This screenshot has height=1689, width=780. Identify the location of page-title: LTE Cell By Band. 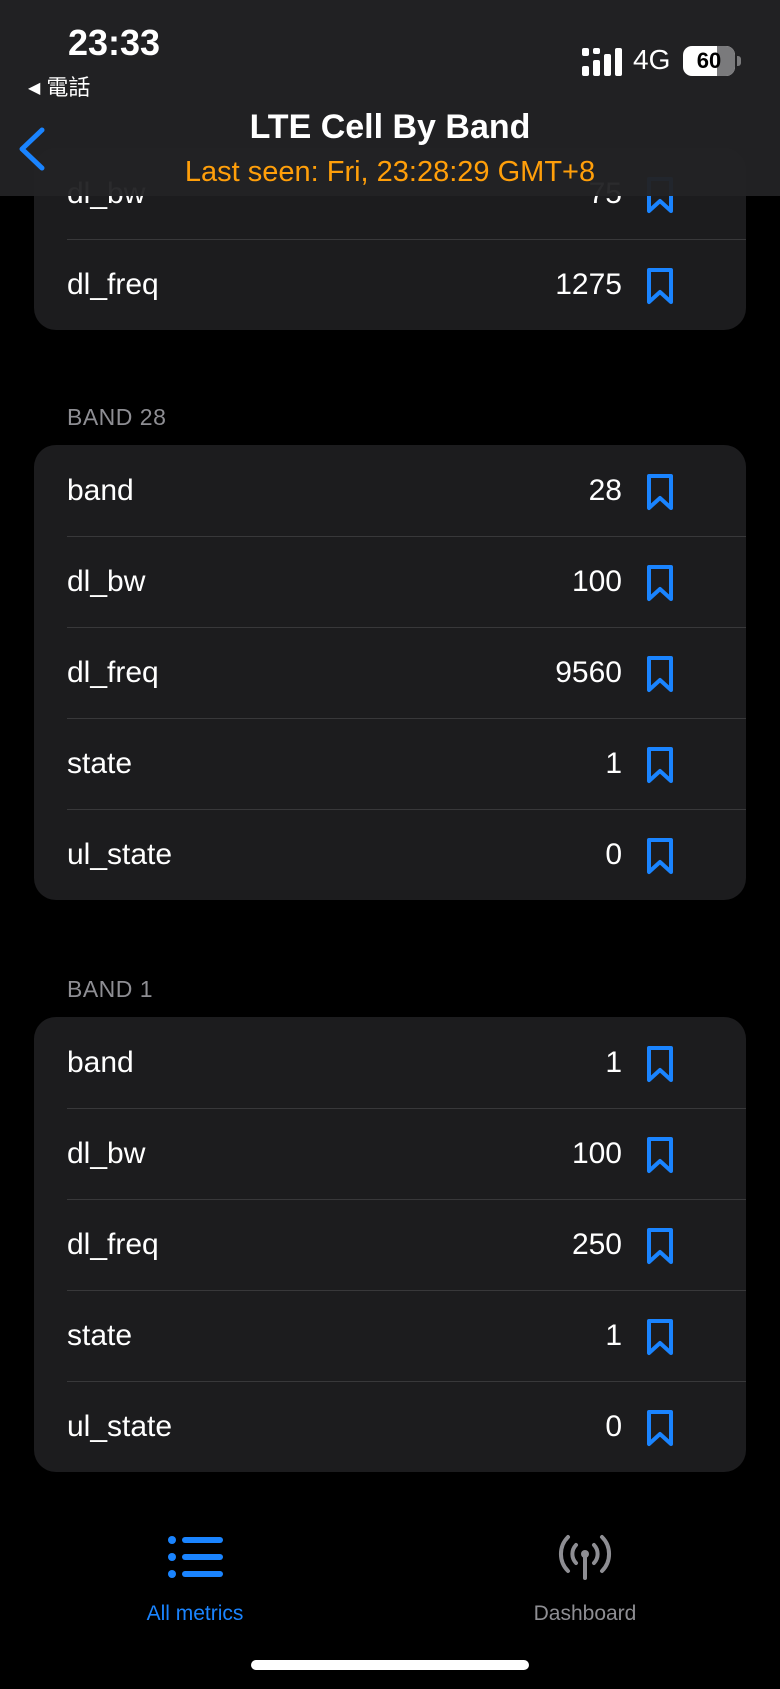
(390, 127).